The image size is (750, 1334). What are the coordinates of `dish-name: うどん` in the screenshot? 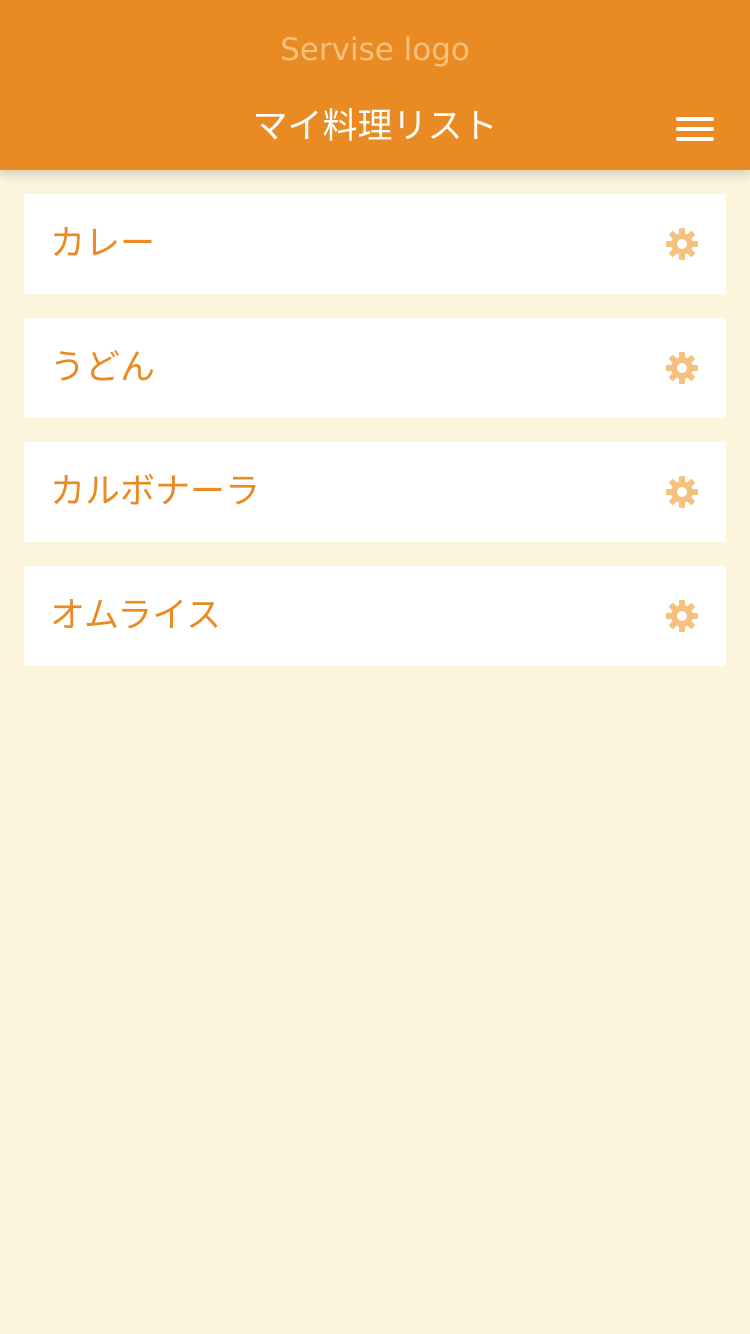 It's located at (103, 368).